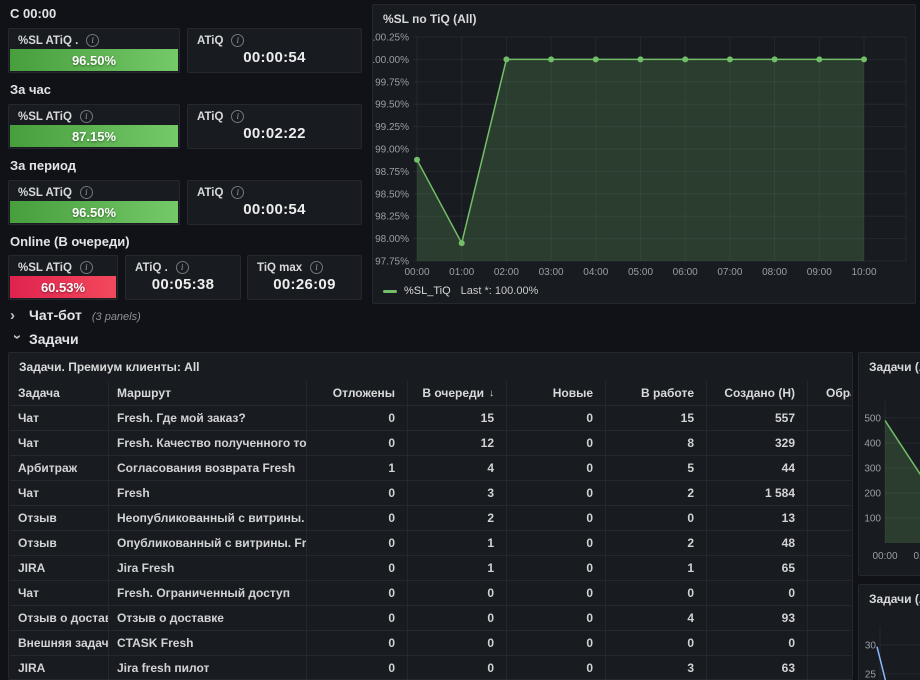  I want to click on svg-text: 100, so click(872, 519).